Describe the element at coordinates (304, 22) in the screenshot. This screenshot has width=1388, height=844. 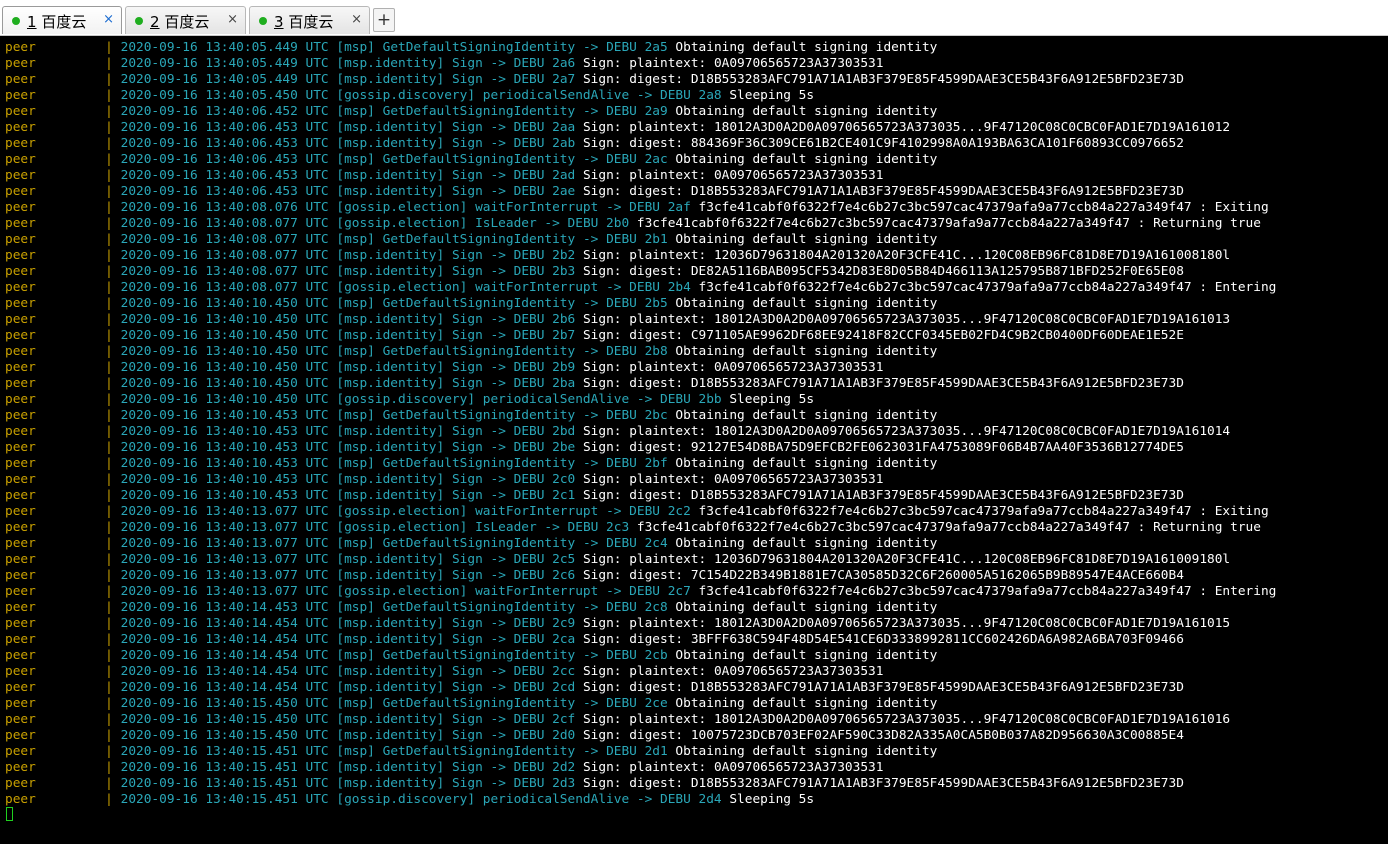
I see `tab-label: 3 百度云` at that location.